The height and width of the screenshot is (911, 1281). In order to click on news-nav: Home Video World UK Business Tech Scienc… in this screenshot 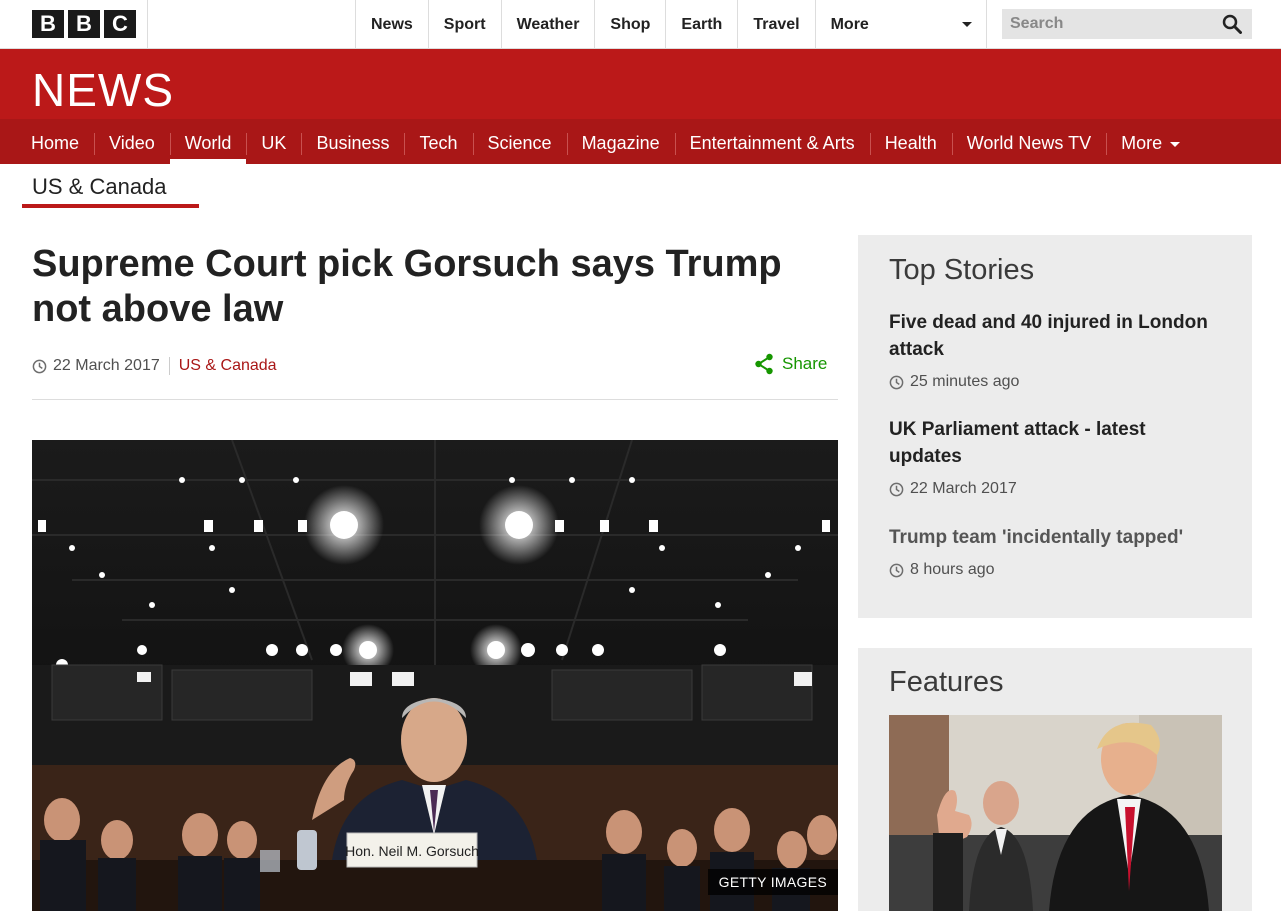, I will do `click(640, 141)`.